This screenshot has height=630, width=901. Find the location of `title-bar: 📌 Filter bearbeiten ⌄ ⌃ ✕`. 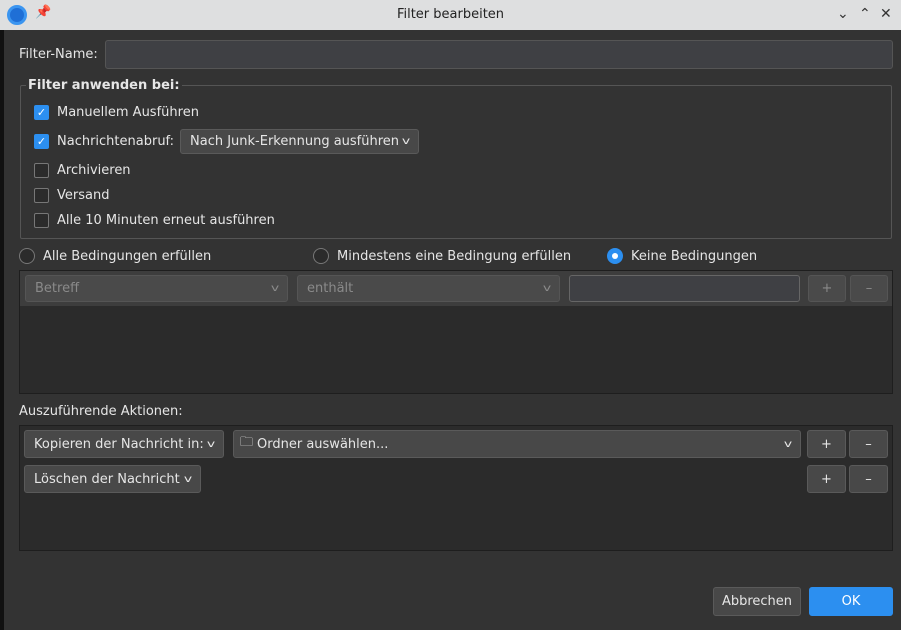

title-bar: 📌 Filter bearbeiten ⌄ ⌃ ✕ is located at coordinates (450, 15).